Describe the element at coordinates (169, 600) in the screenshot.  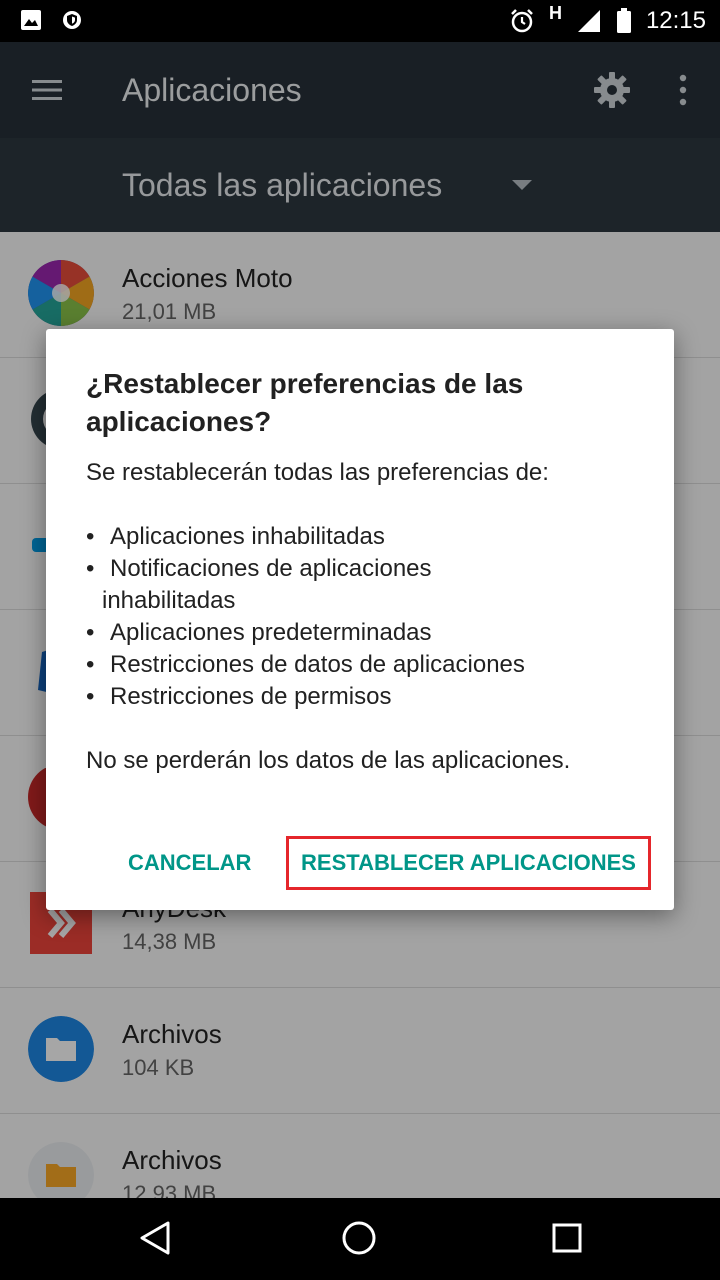
I see `bullet-item-continuation: inhabilitadas` at that location.